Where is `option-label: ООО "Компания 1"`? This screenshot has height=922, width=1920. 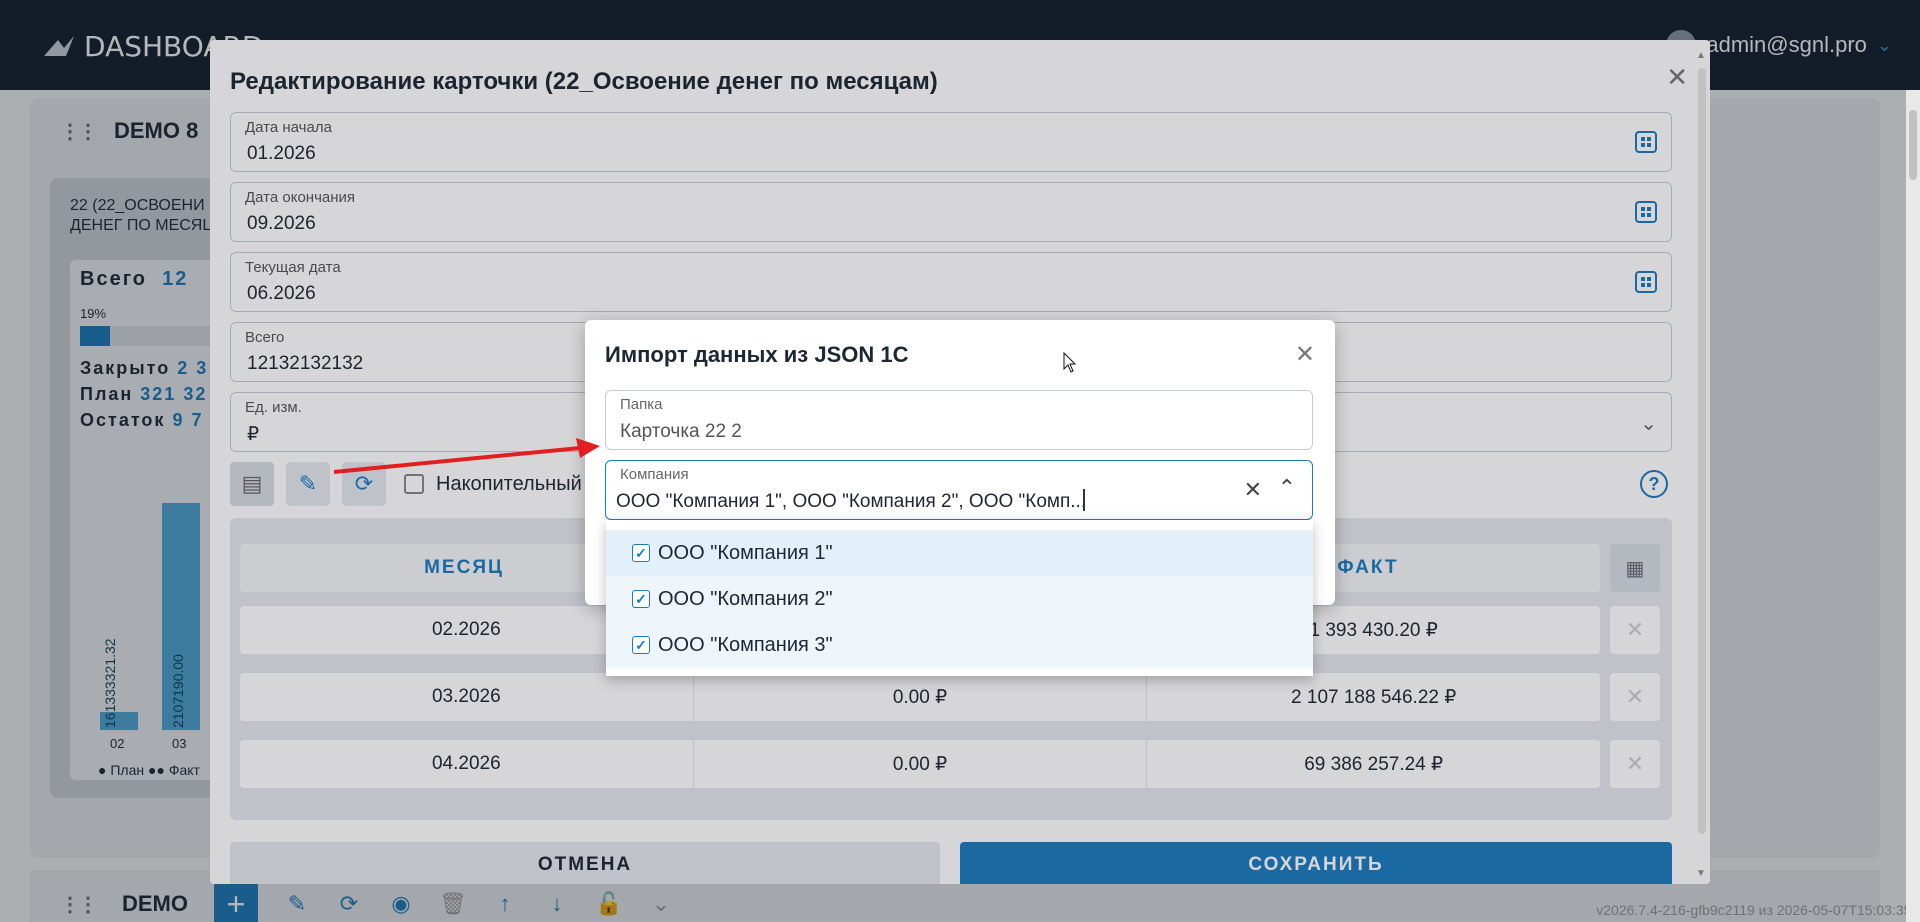 option-label: ООО "Компания 1" is located at coordinates (745, 552).